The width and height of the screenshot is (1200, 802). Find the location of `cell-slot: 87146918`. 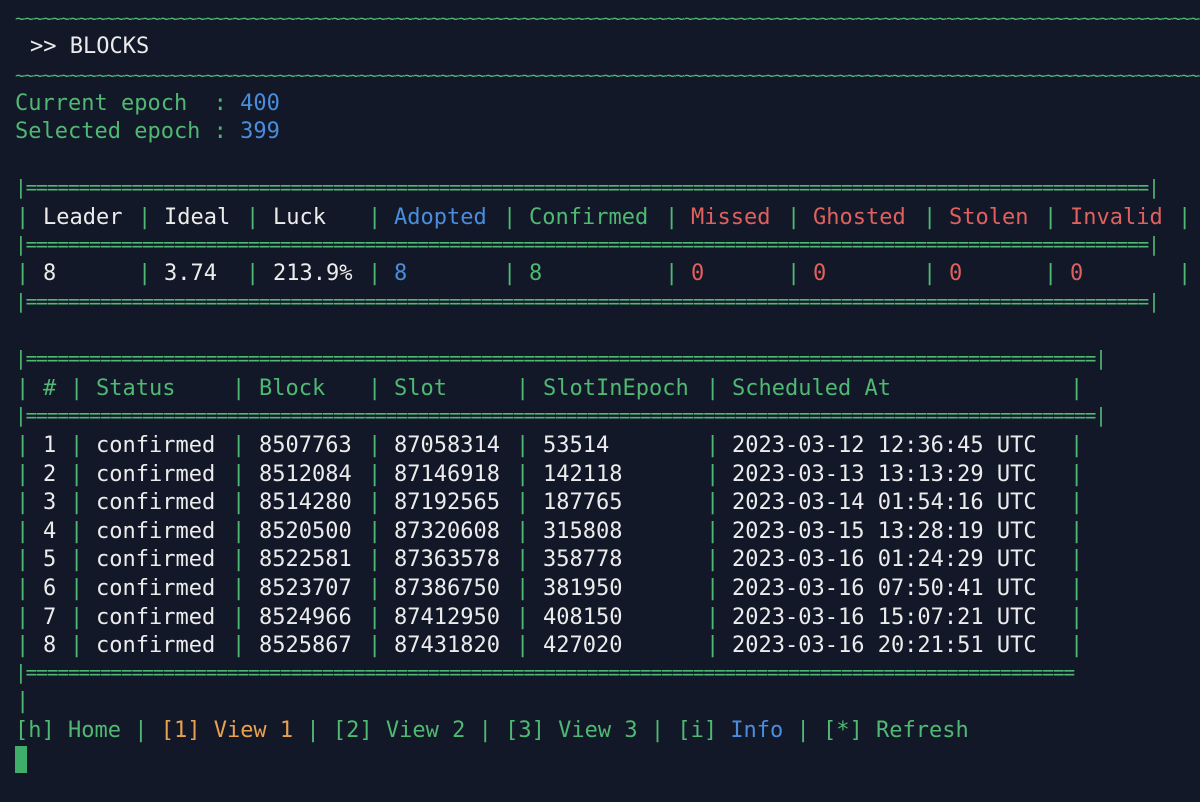

cell-slot: 87146918 is located at coordinates (447, 474).